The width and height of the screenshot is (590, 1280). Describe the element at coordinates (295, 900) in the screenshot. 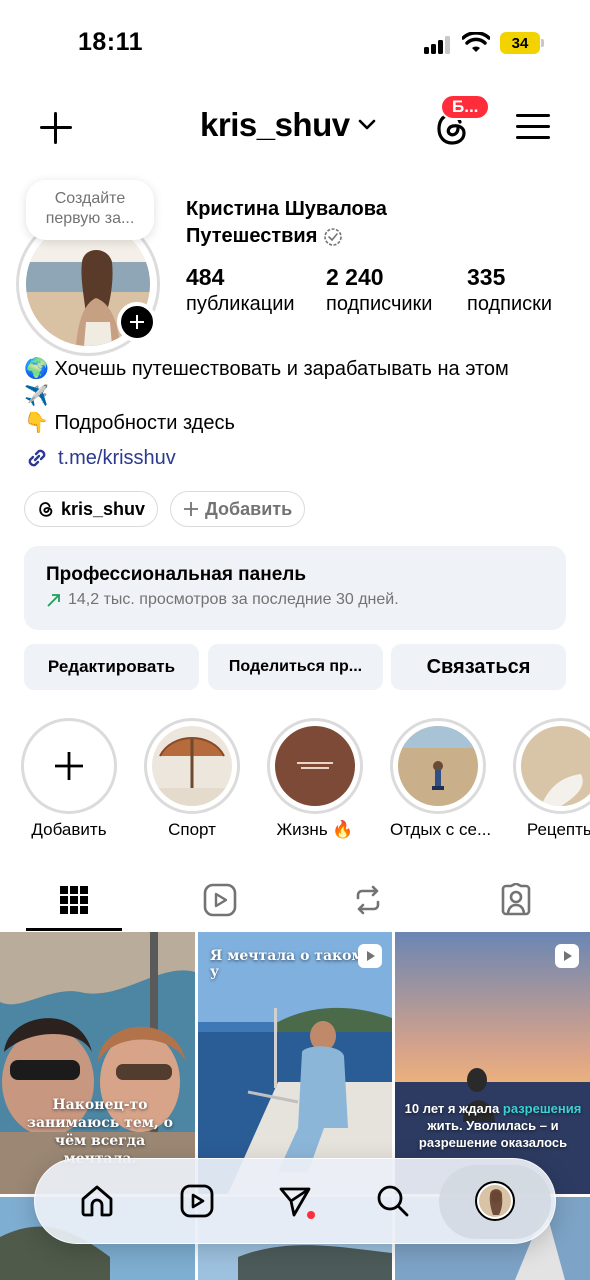

I see `profile-tabs` at that location.